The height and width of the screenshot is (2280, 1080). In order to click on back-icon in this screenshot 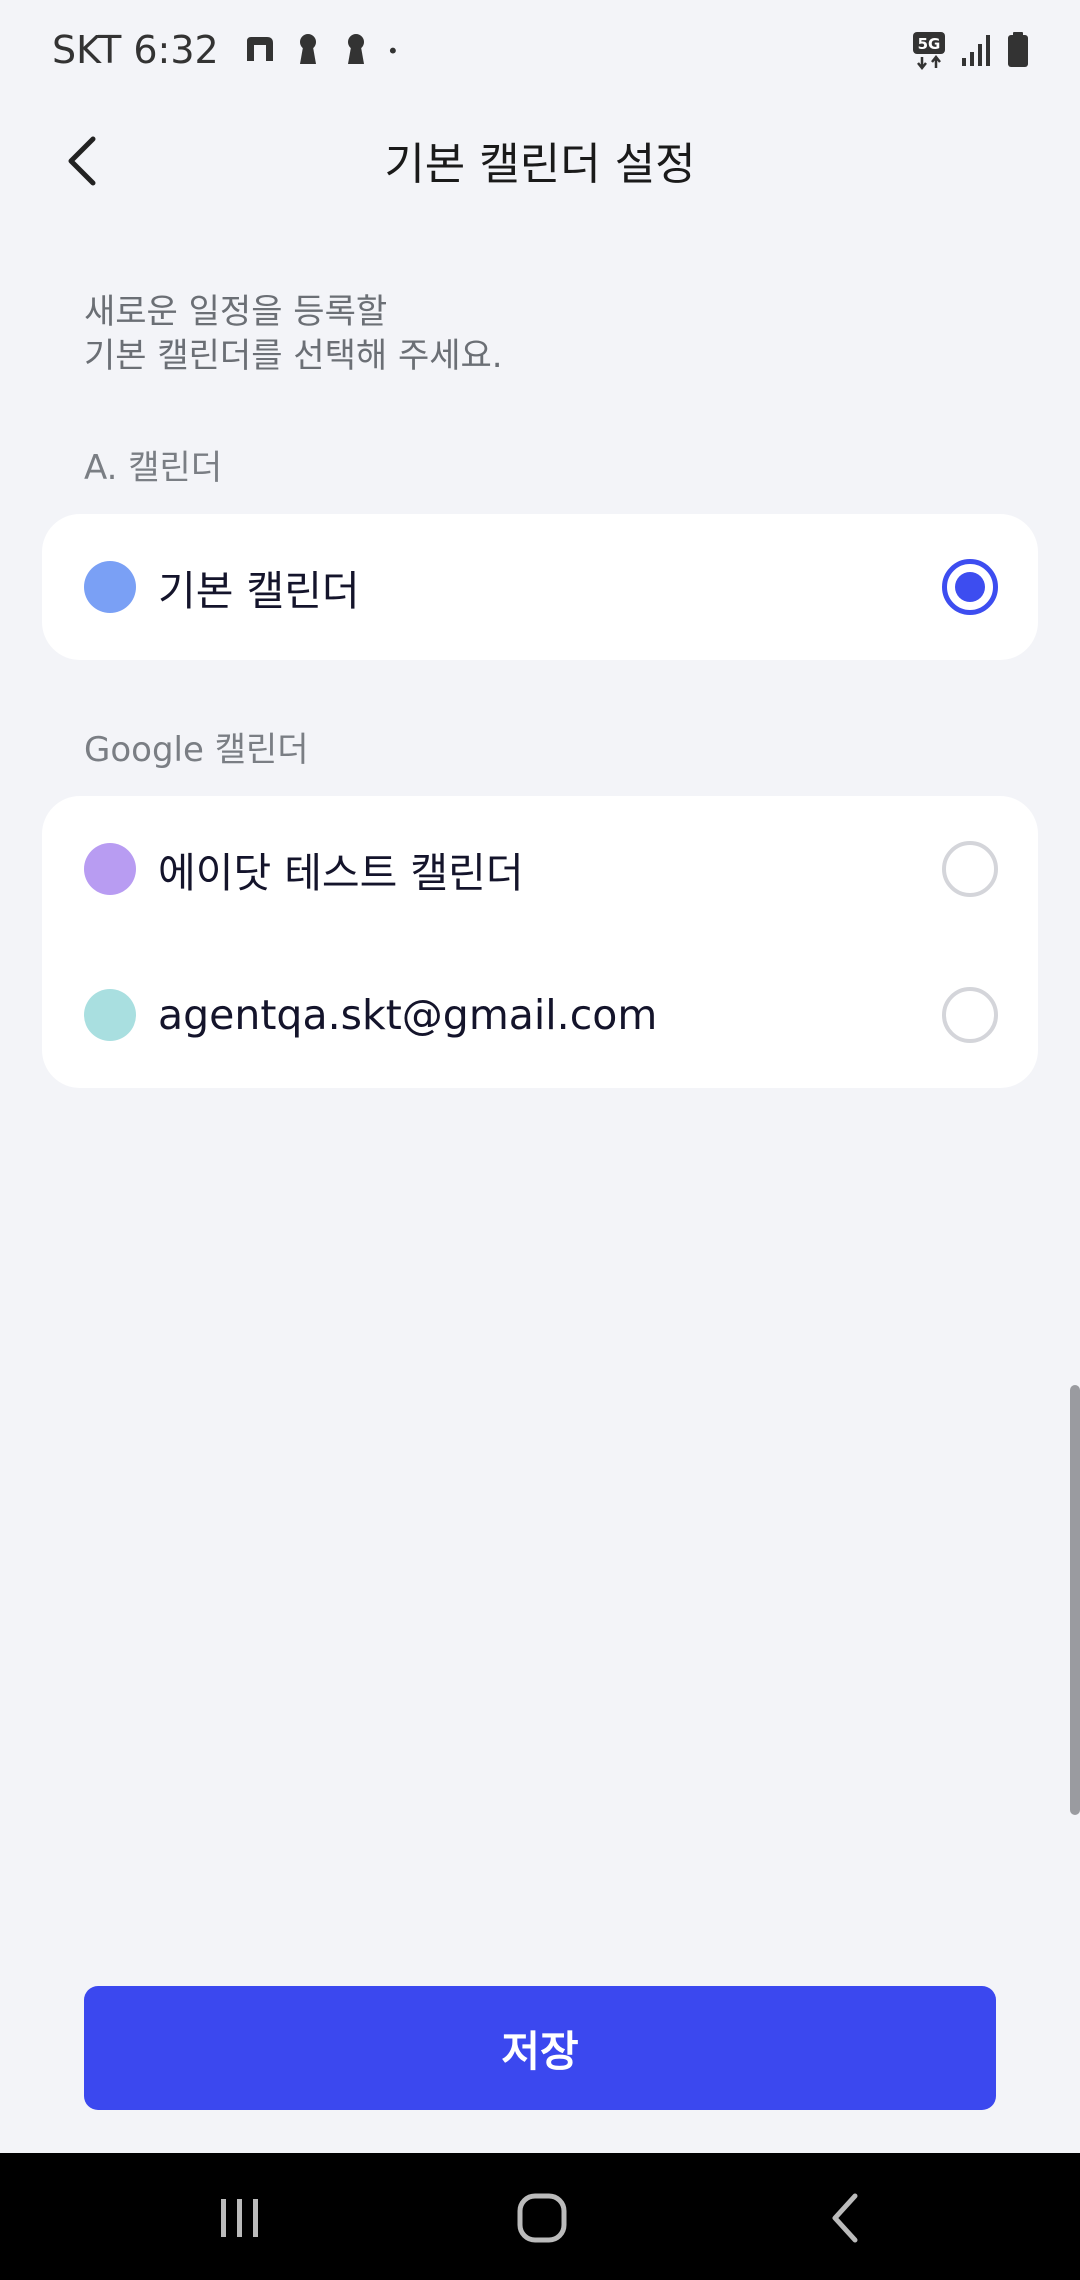, I will do `click(845, 2218)`.